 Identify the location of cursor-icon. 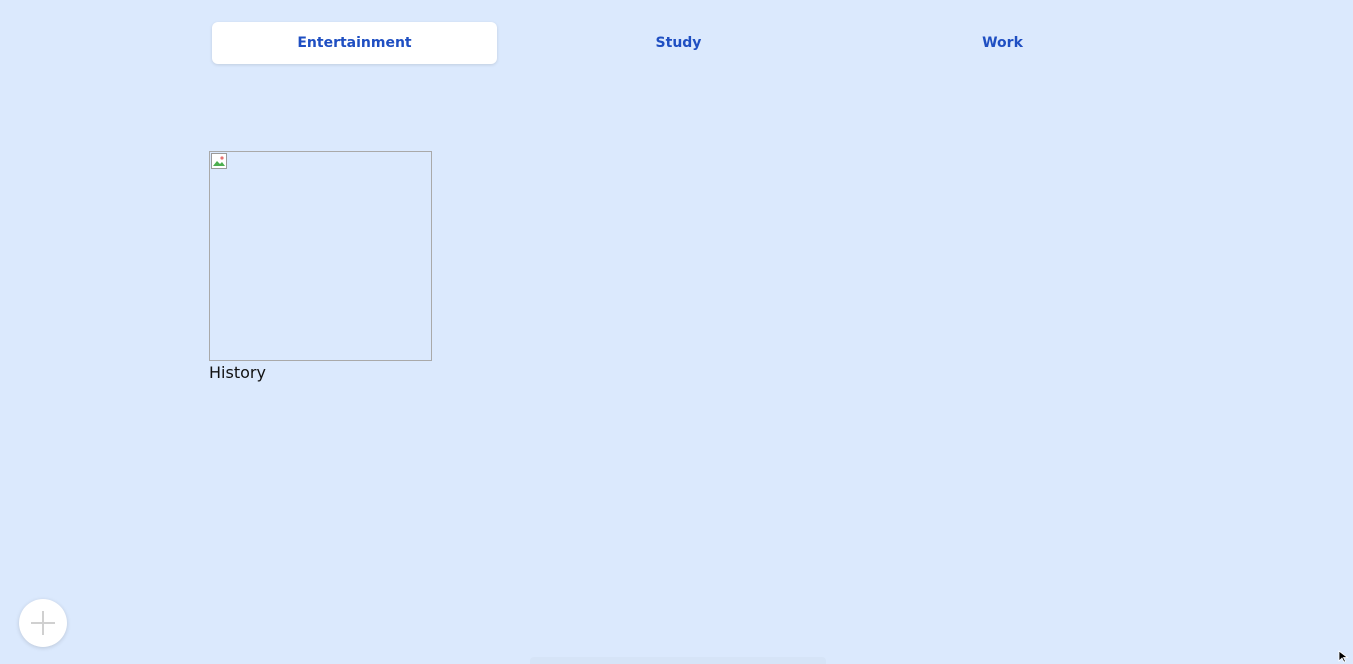
(1343, 656).